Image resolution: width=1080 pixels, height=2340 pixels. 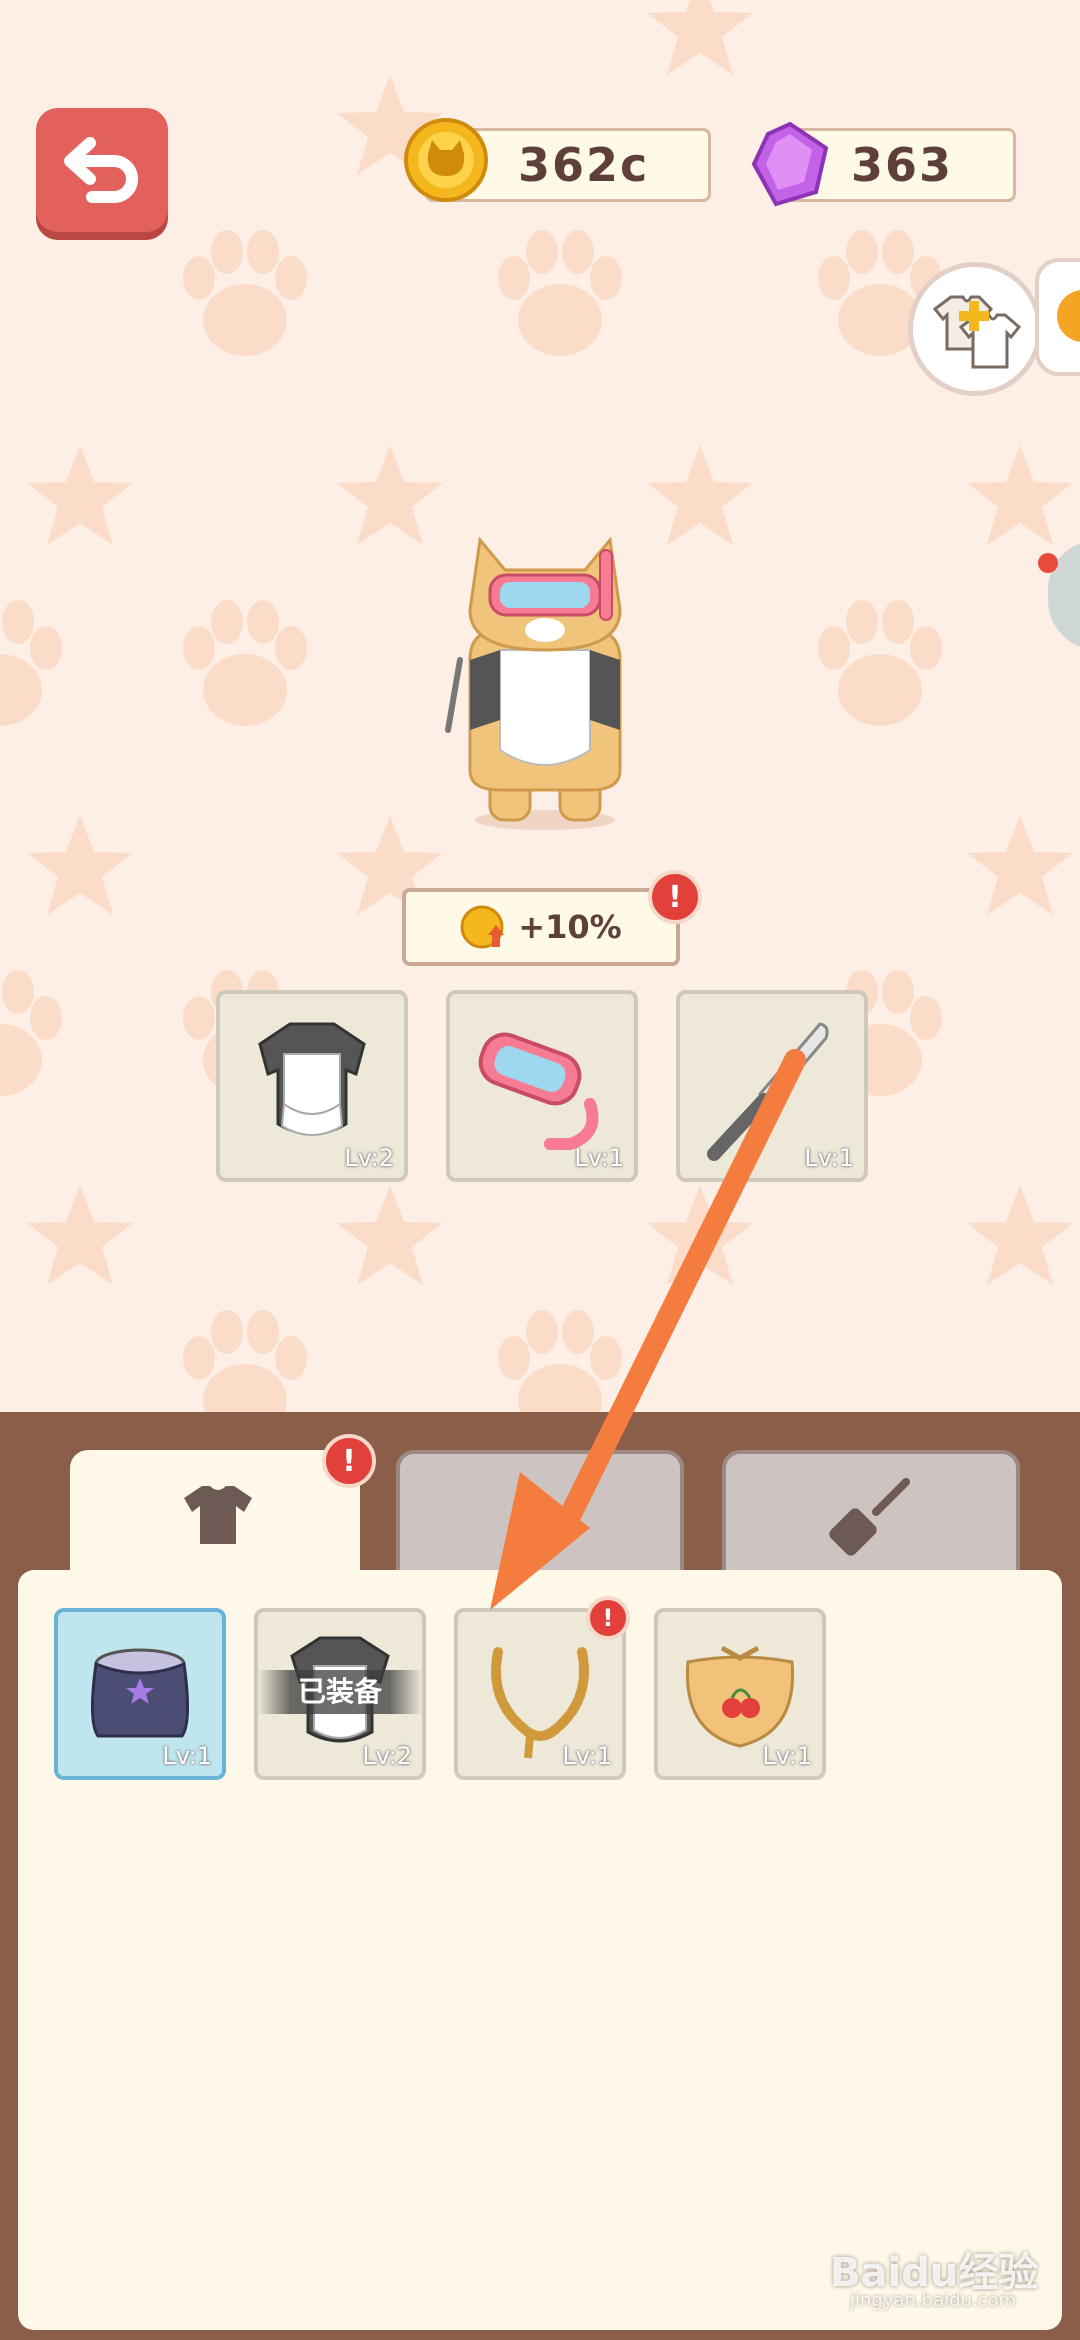 What do you see at coordinates (740, 1694) in the screenshot?
I see `inventory-item-cherry-bib: Lv:1` at bounding box center [740, 1694].